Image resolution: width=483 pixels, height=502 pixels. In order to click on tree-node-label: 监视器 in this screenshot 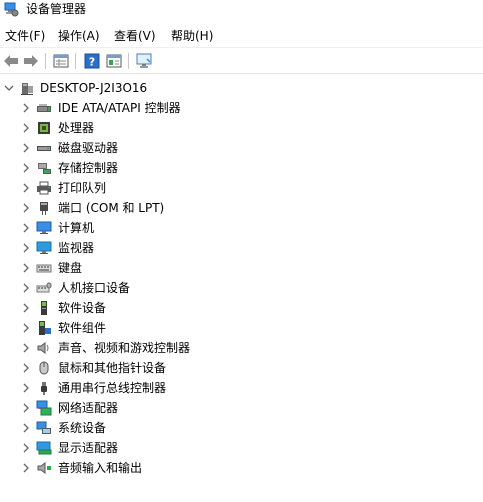, I will do `click(76, 248)`.